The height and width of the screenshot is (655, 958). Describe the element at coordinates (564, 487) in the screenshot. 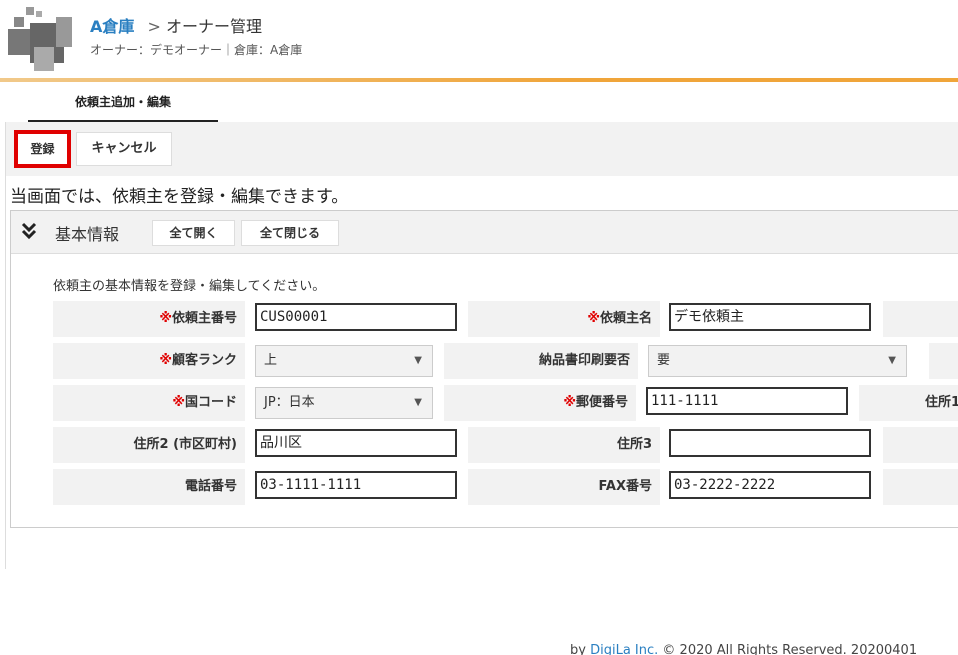

I see `fax-label: FAX番号` at that location.